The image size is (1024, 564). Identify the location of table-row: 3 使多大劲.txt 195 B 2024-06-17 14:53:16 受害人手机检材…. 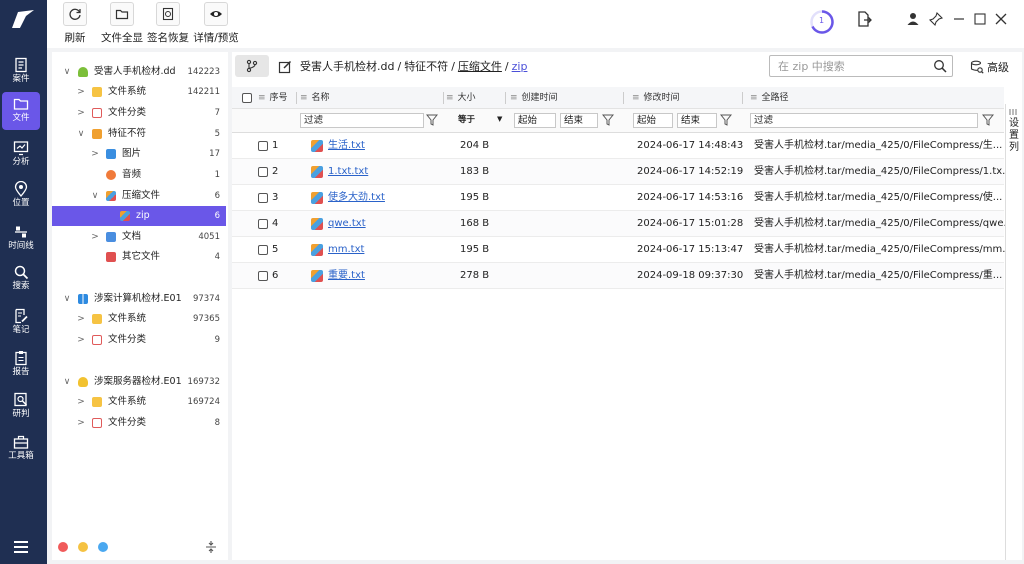
(618, 198).